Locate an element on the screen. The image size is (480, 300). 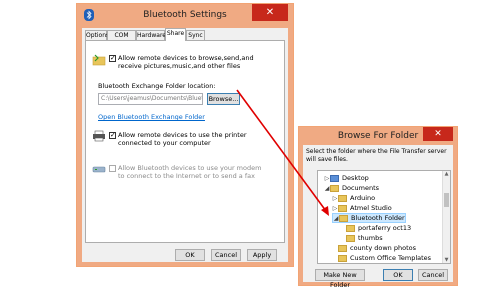
scroll-up-icon: ▲ is located at coordinates (446, 174).